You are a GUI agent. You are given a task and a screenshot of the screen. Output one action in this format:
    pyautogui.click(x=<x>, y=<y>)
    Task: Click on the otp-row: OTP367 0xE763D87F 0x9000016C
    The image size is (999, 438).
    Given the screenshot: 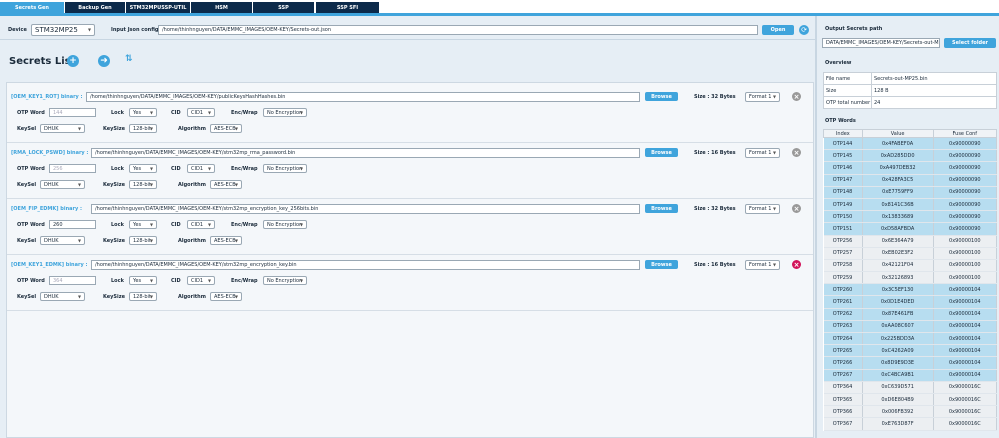 What is the action you would take?
    pyautogui.click(x=910, y=424)
    